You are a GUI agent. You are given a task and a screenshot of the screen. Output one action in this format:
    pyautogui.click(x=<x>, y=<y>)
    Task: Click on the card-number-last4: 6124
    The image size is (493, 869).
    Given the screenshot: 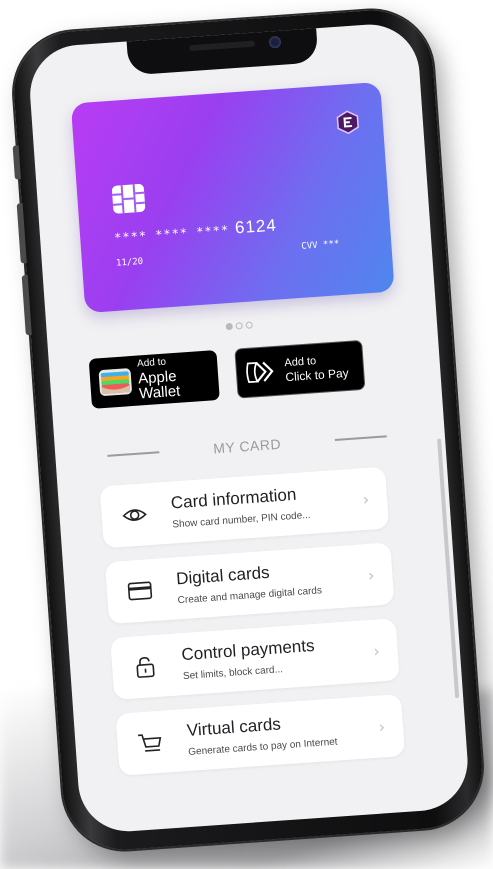 What is the action you would take?
    pyautogui.click(x=256, y=226)
    